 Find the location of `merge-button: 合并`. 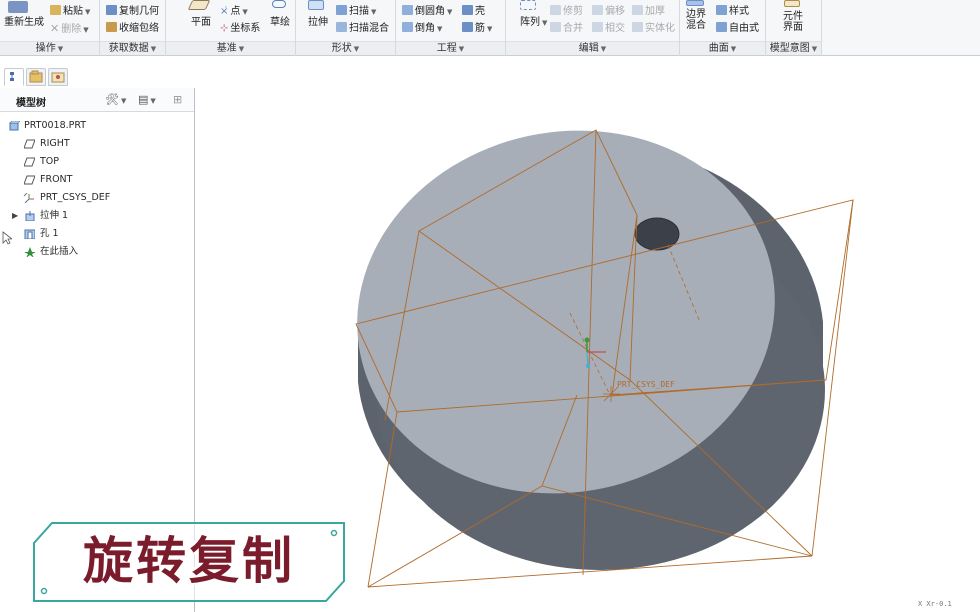

merge-button: 合并 is located at coordinates (566, 28).